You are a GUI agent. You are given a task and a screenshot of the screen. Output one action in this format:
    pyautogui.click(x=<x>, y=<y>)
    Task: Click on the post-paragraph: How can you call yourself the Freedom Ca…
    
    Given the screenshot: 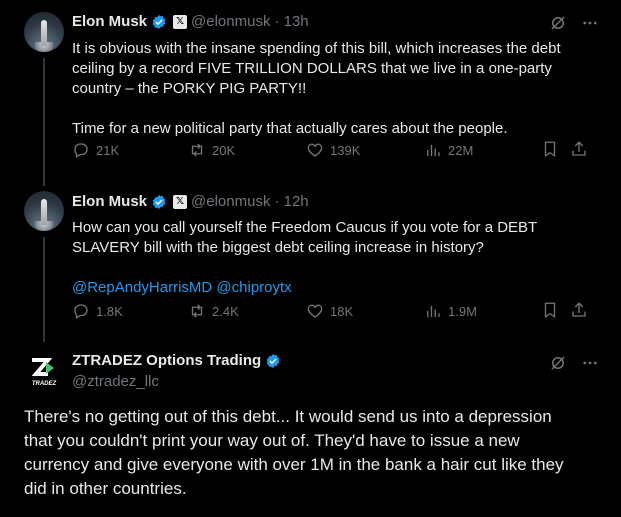 What is the action you would take?
    pyautogui.click(x=304, y=237)
    